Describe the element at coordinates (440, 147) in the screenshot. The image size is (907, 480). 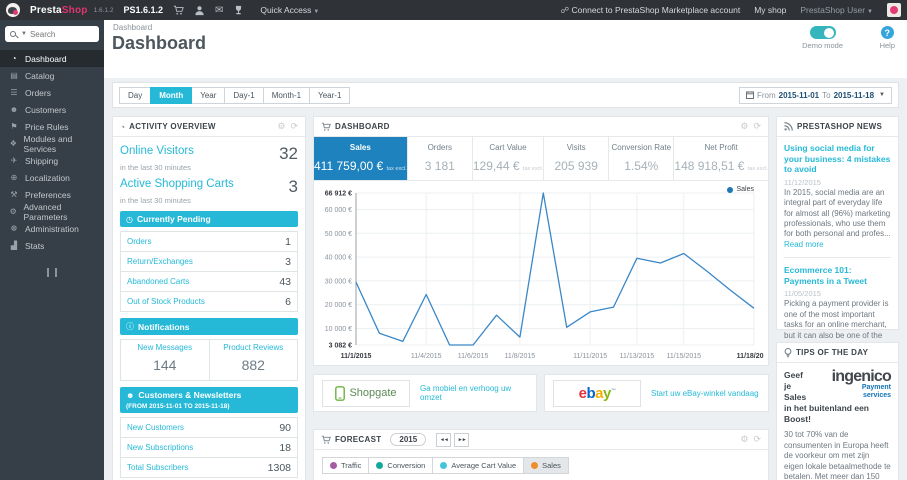
I see `kpi-label: Orders` at that location.